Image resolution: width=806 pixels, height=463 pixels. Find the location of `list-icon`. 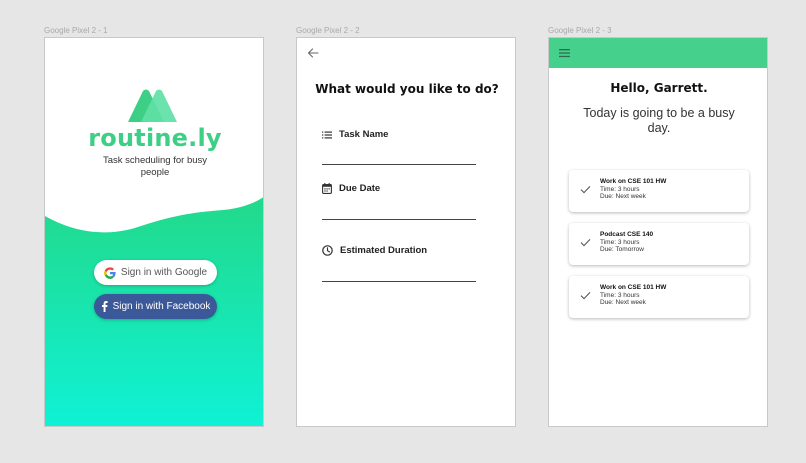

list-icon is located at coordinates (327, 134).